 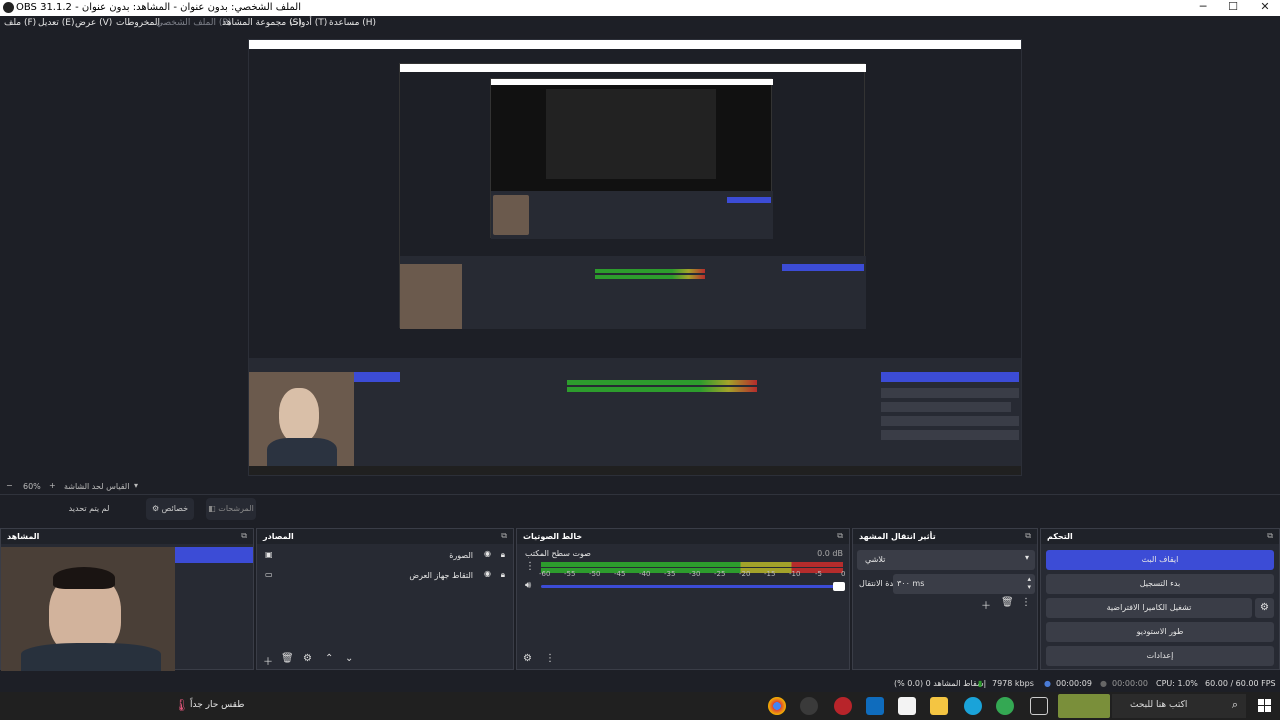 What do you see at coordinates (809, 706) in the screenshot?
I see `obs-icon` at bounding box center [809, 706].